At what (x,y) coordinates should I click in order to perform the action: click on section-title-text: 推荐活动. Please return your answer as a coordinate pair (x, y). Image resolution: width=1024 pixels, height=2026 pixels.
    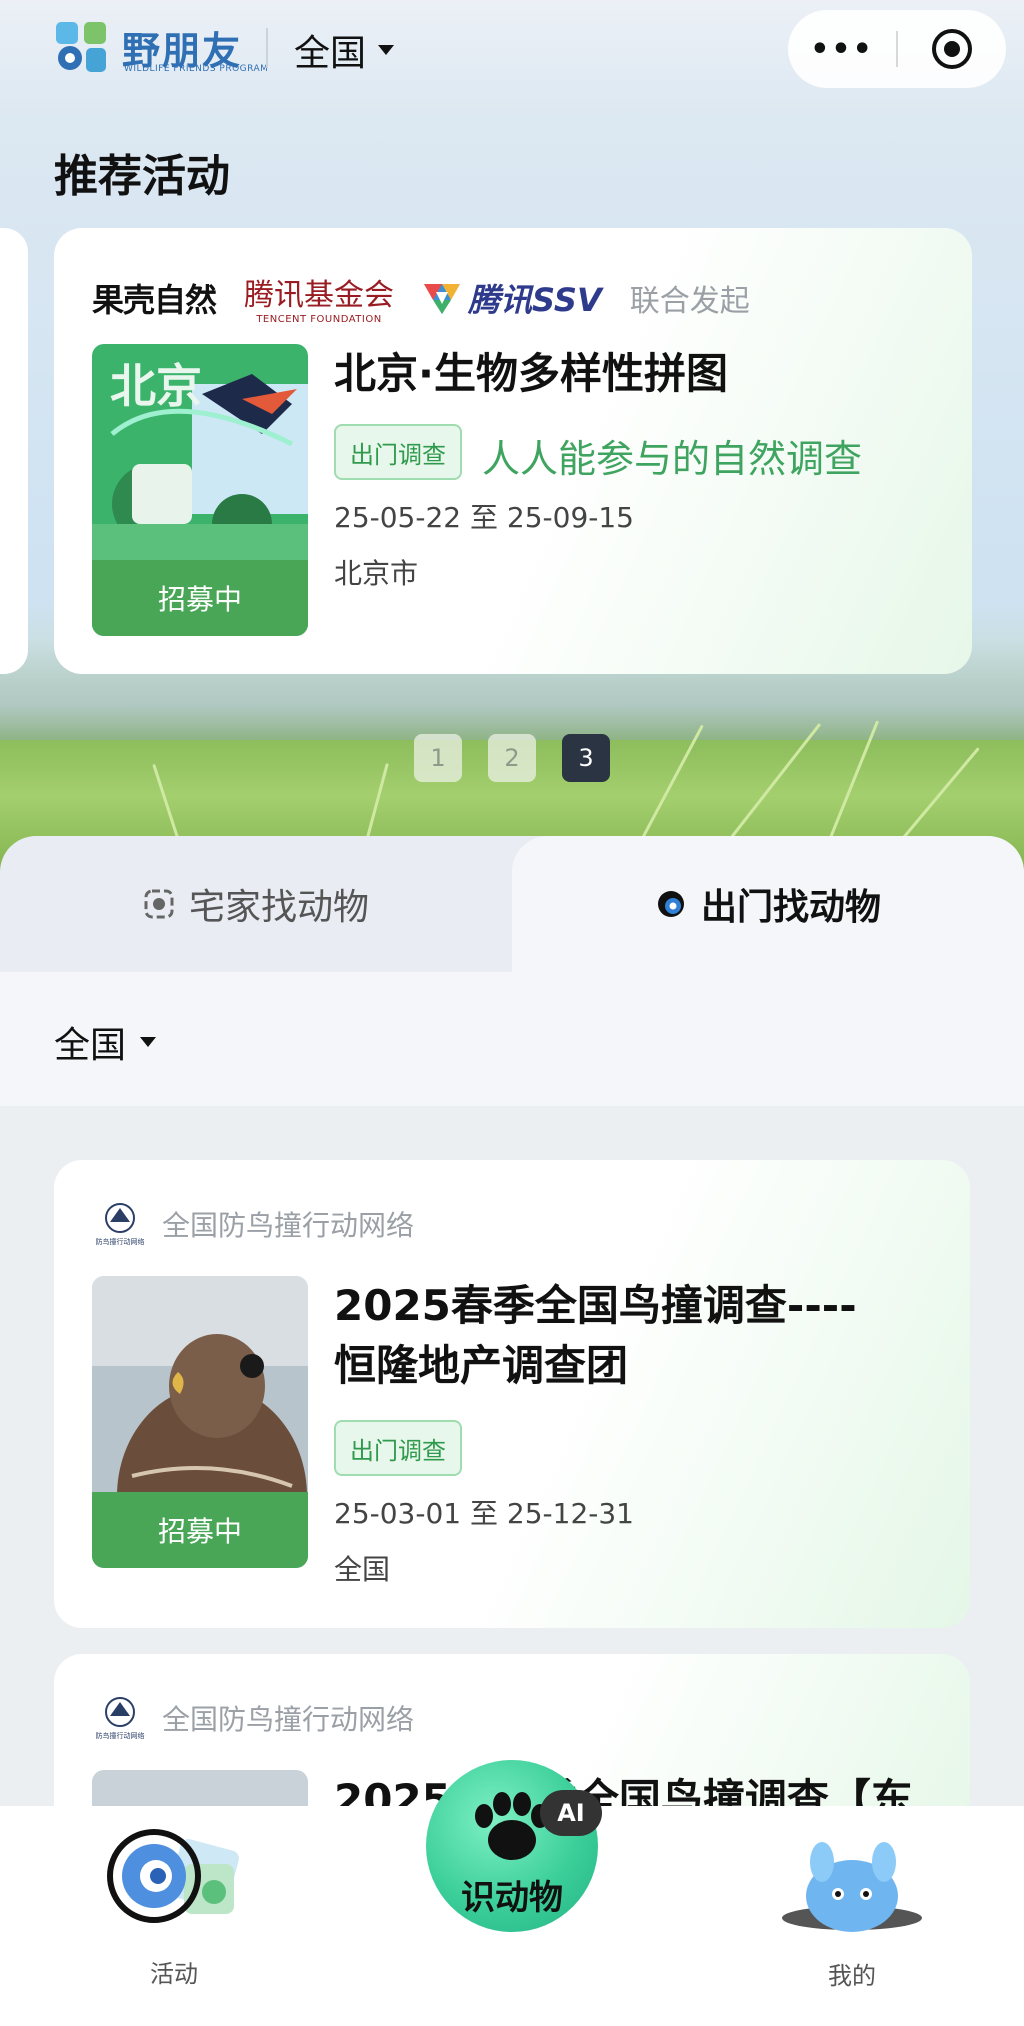
    Looking at the image, I should click on (142, 176).